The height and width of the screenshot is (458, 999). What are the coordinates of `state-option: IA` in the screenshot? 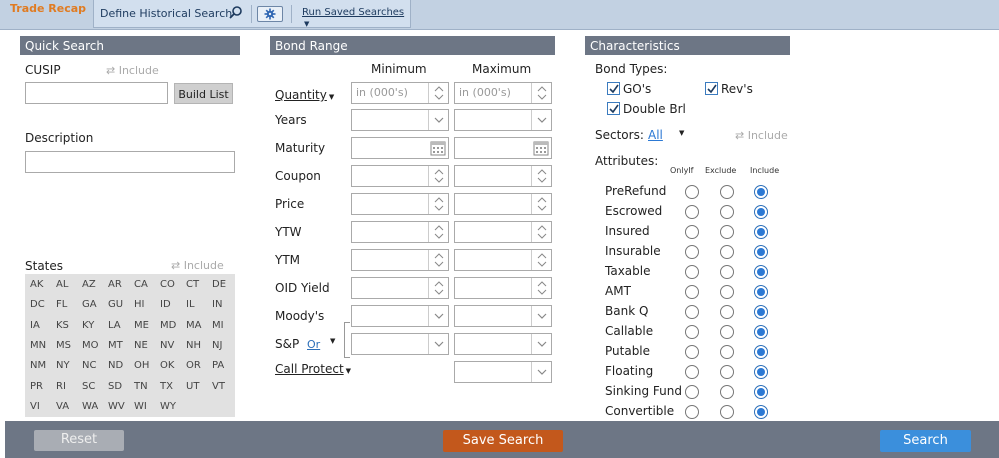 It's located at (35, 325).